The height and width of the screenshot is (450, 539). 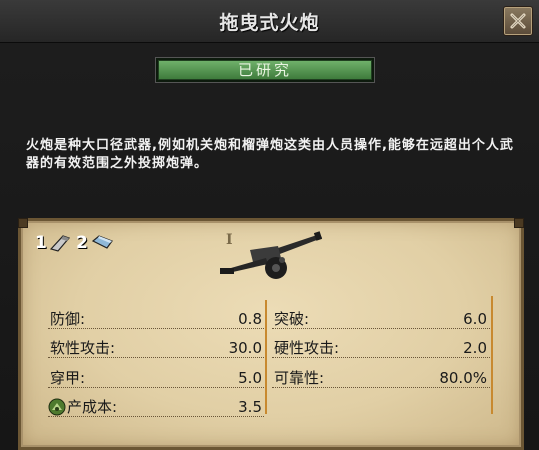 What do you see at coordinates (245, 348) in the screenshot?
I see `stat-value-soft-attack: 30.0` at bounding box center [245, 348].